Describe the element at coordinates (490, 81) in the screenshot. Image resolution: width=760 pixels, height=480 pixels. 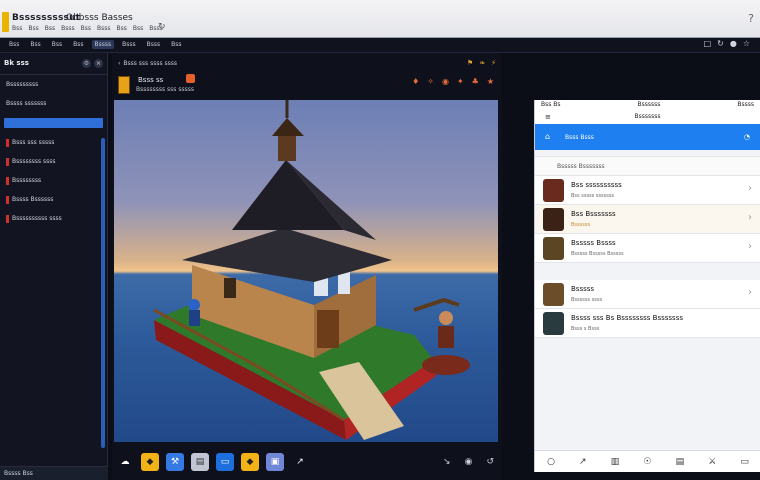
I see `favorite-icon: ★` at that location.